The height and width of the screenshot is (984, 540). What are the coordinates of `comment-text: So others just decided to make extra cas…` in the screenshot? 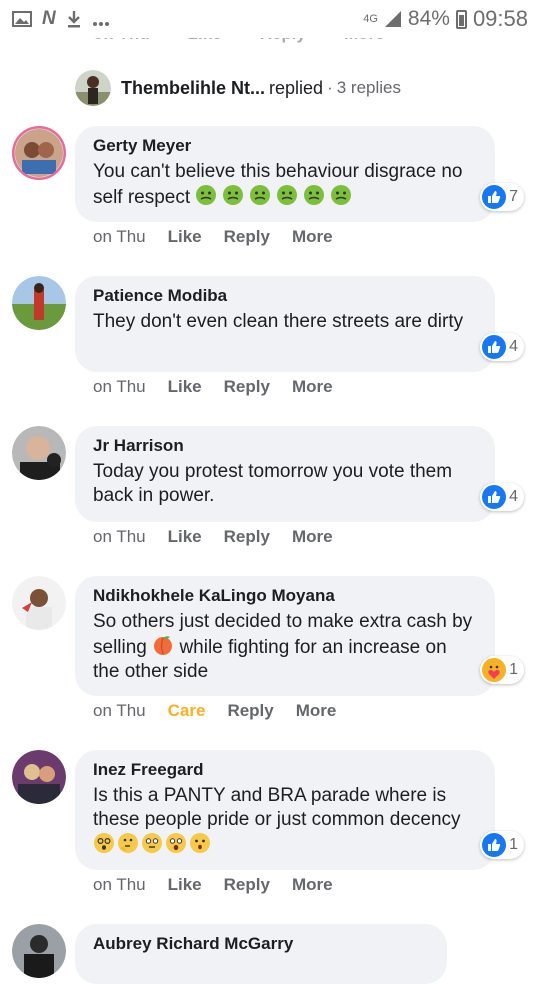 It's located at (283, 646).